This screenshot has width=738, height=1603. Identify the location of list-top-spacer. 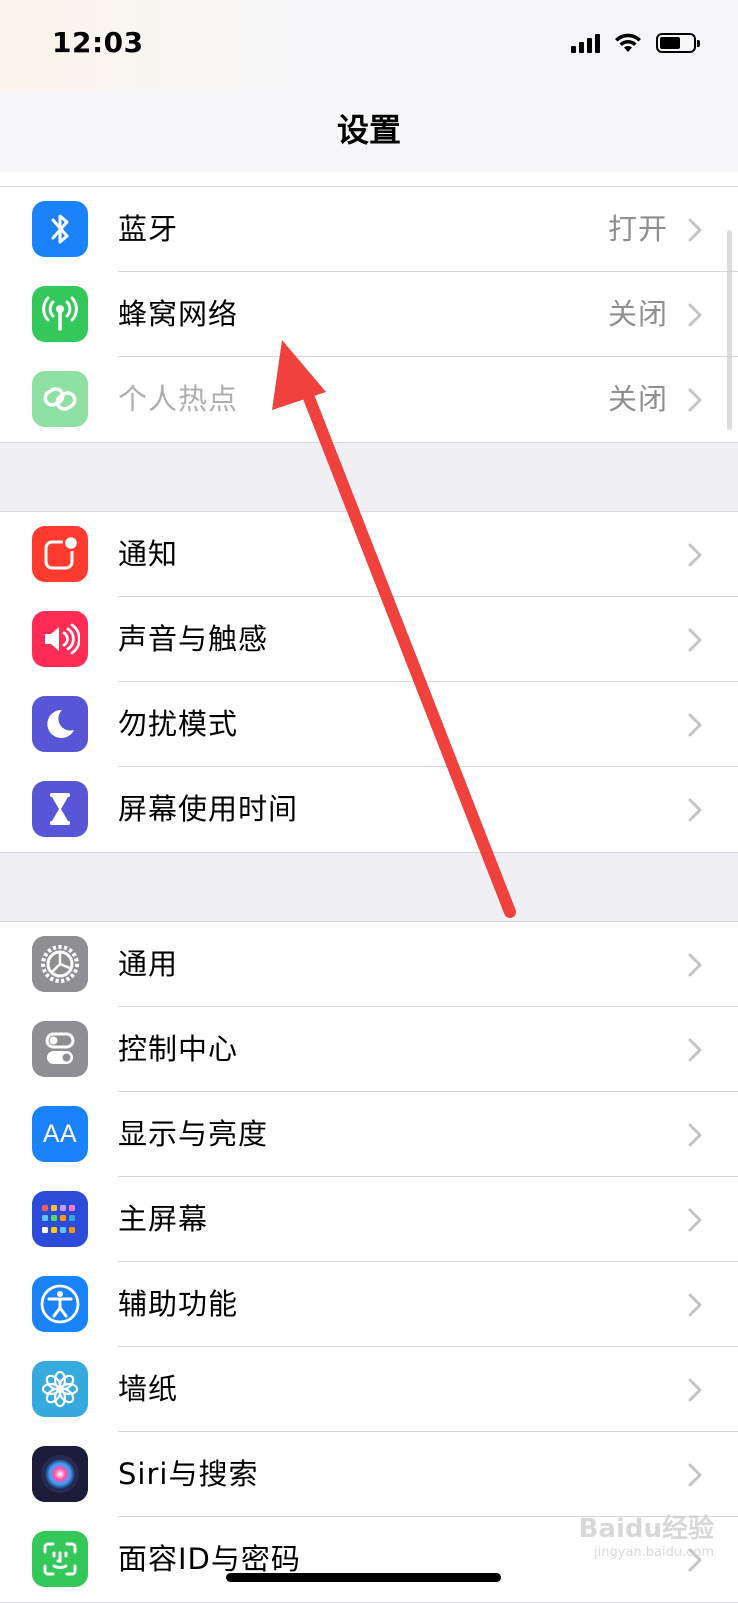
(369, 179).